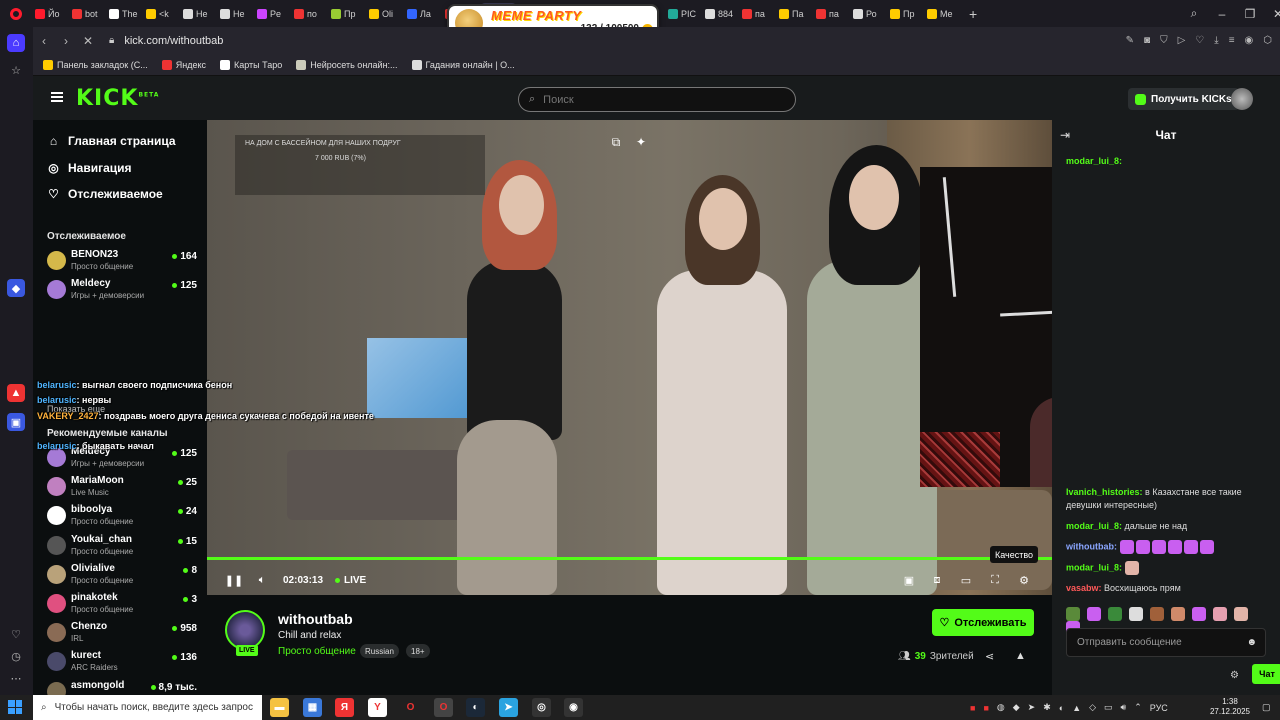  What do you see at coordinates (1230, 707) in the screenshot?
I see `clock: 1:38 27.12.2025` at bounding box center [1230, 707].